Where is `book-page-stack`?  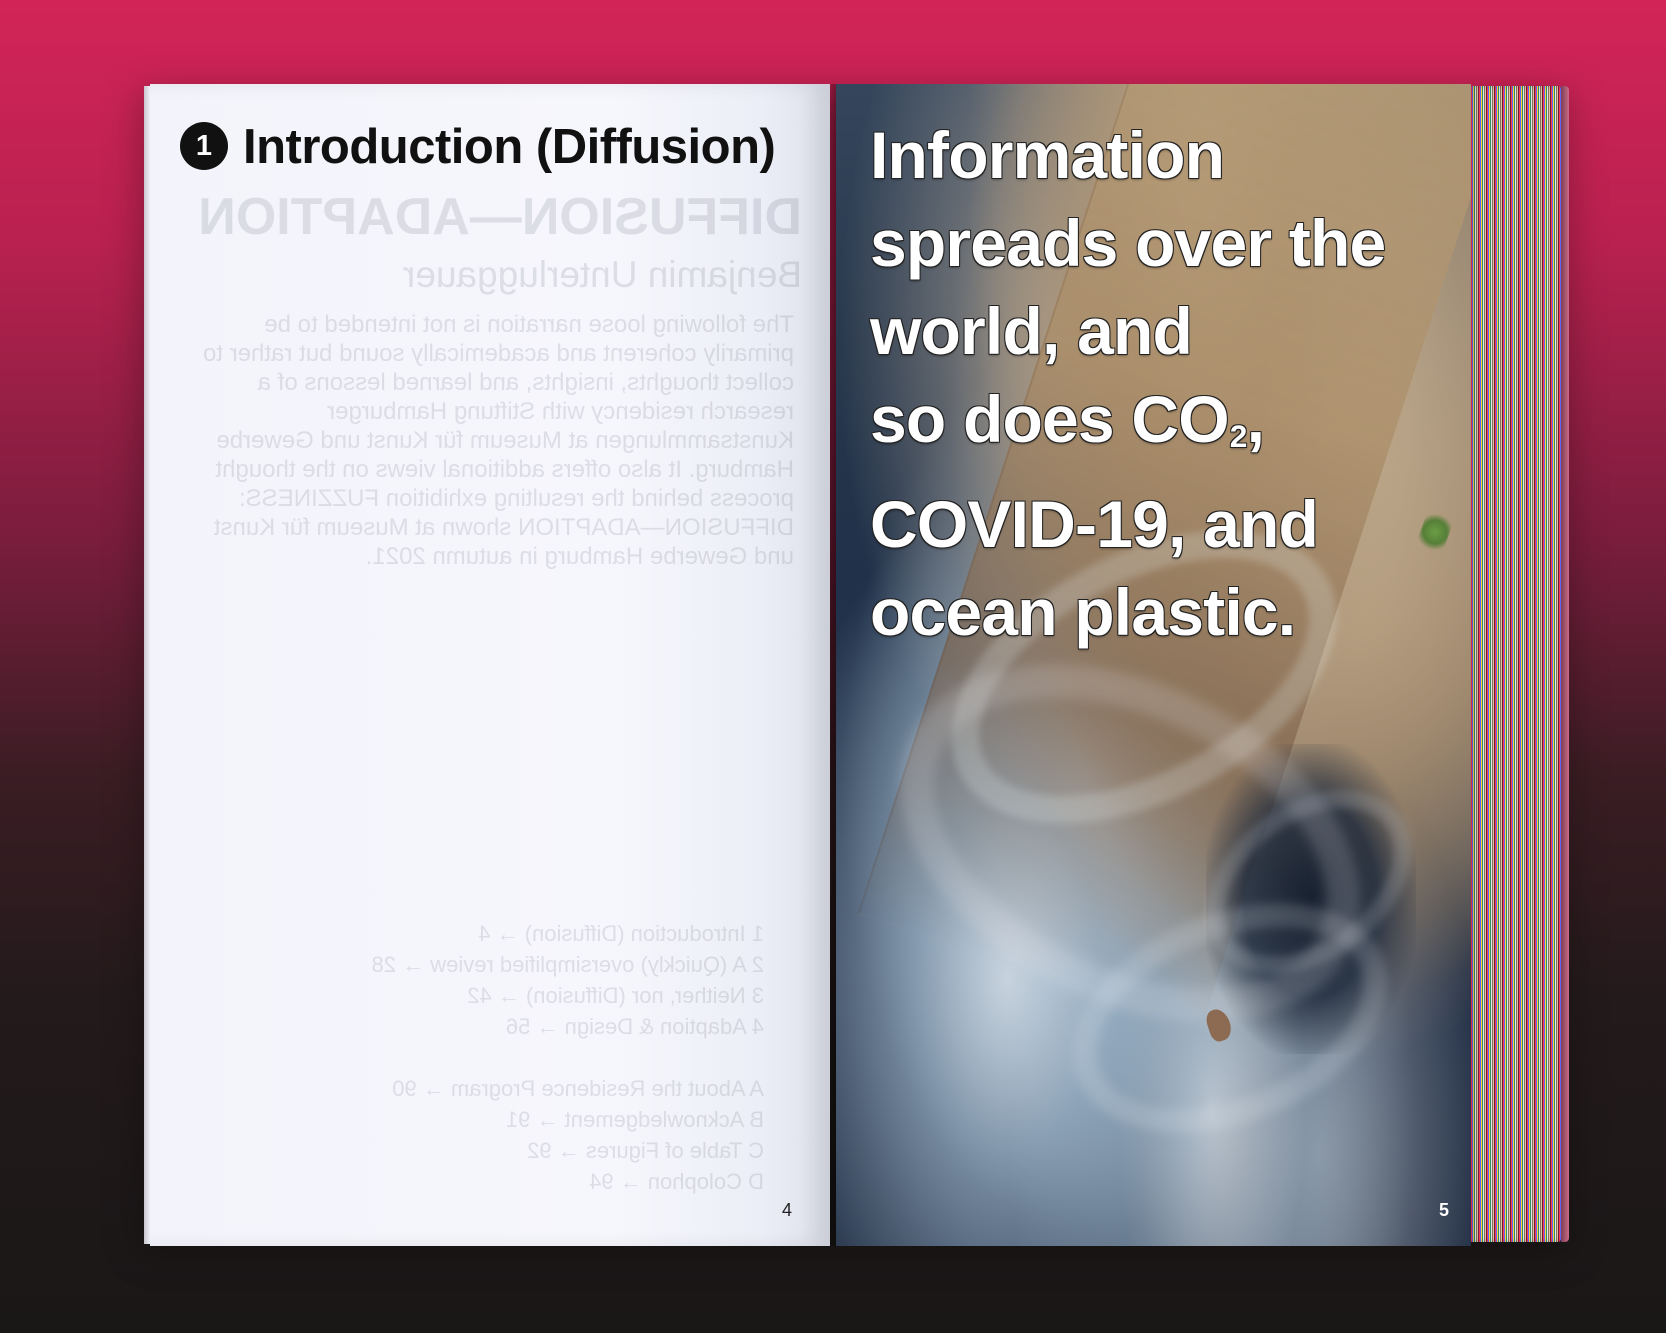 book-page-stack is located at coordinates (1520, 664).